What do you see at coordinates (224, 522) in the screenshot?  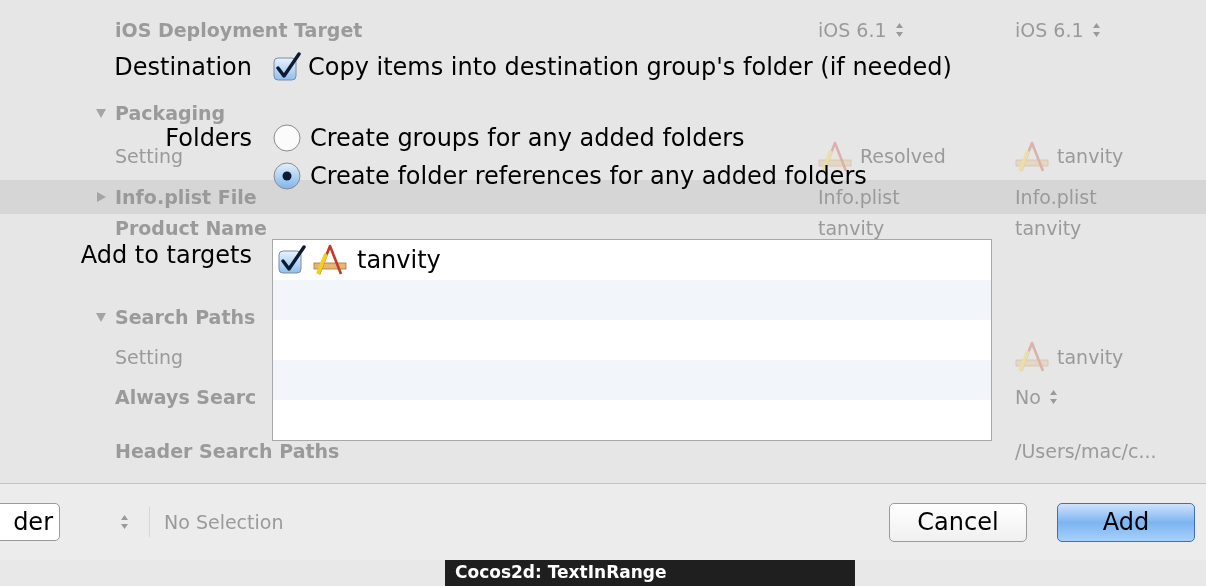 I see `selection-label: No Selection` at bounding box center [224, 522].